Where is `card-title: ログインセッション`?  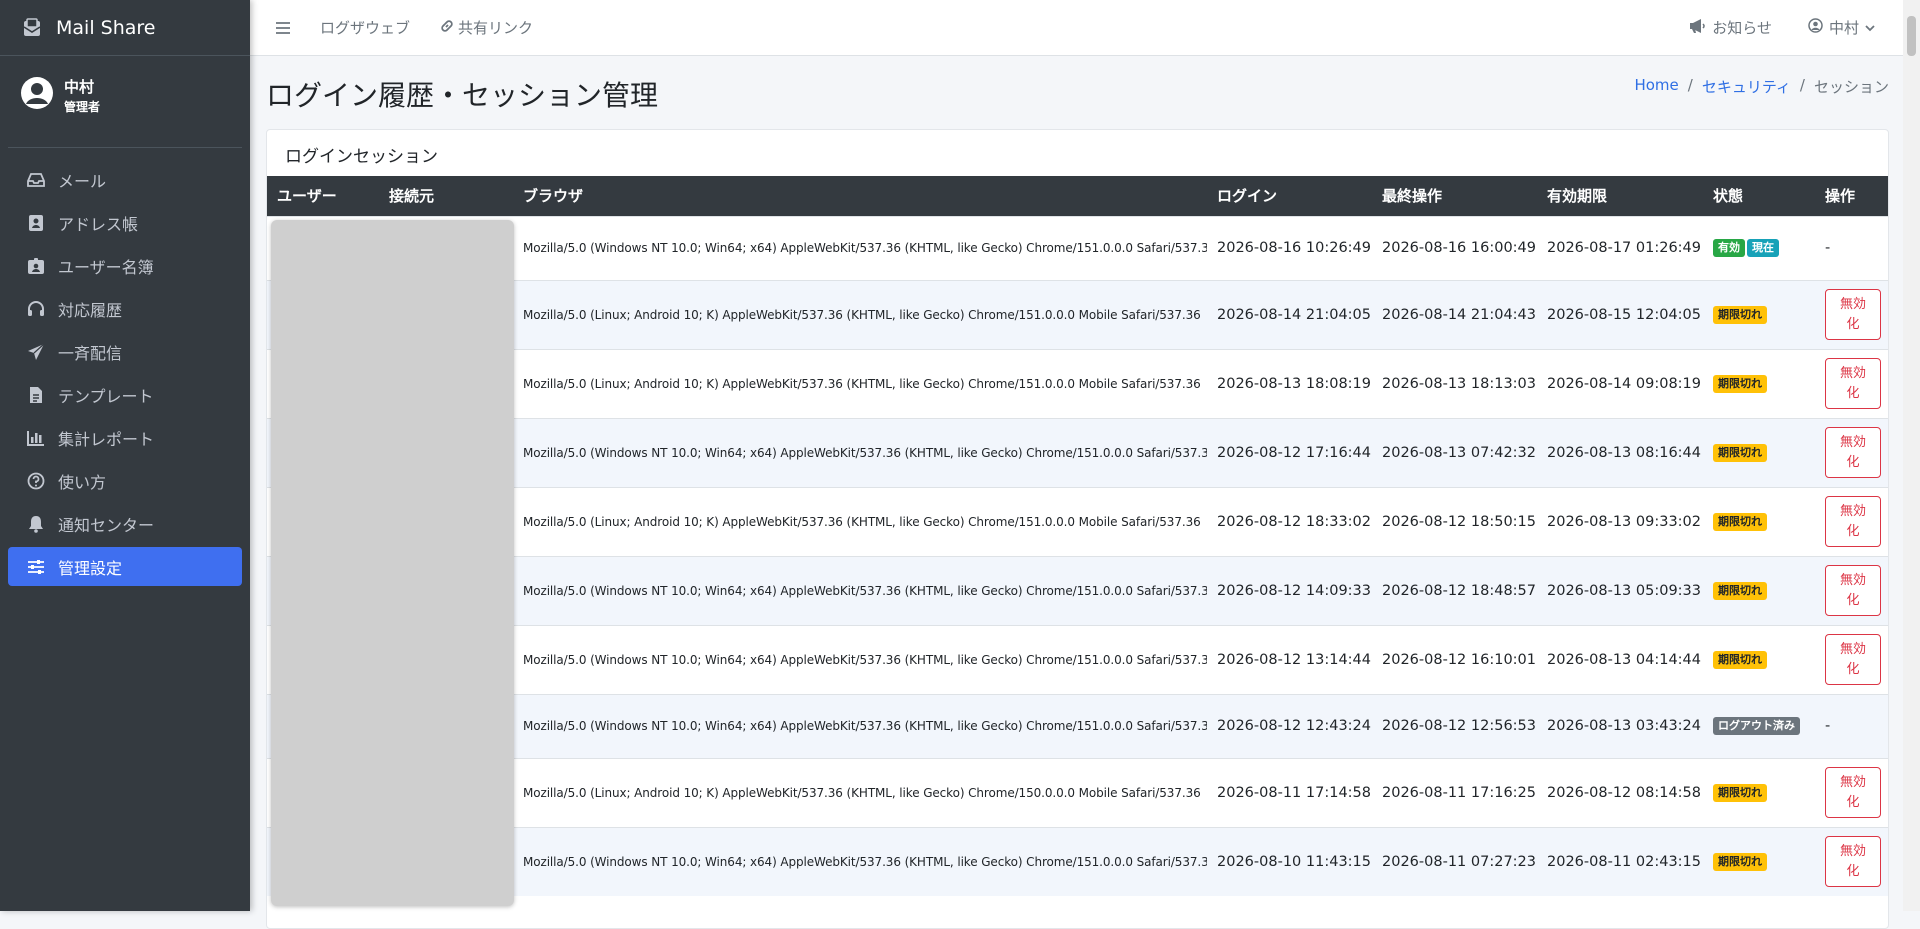
card-title: ログインセッション is located at coordinates (361, 157).